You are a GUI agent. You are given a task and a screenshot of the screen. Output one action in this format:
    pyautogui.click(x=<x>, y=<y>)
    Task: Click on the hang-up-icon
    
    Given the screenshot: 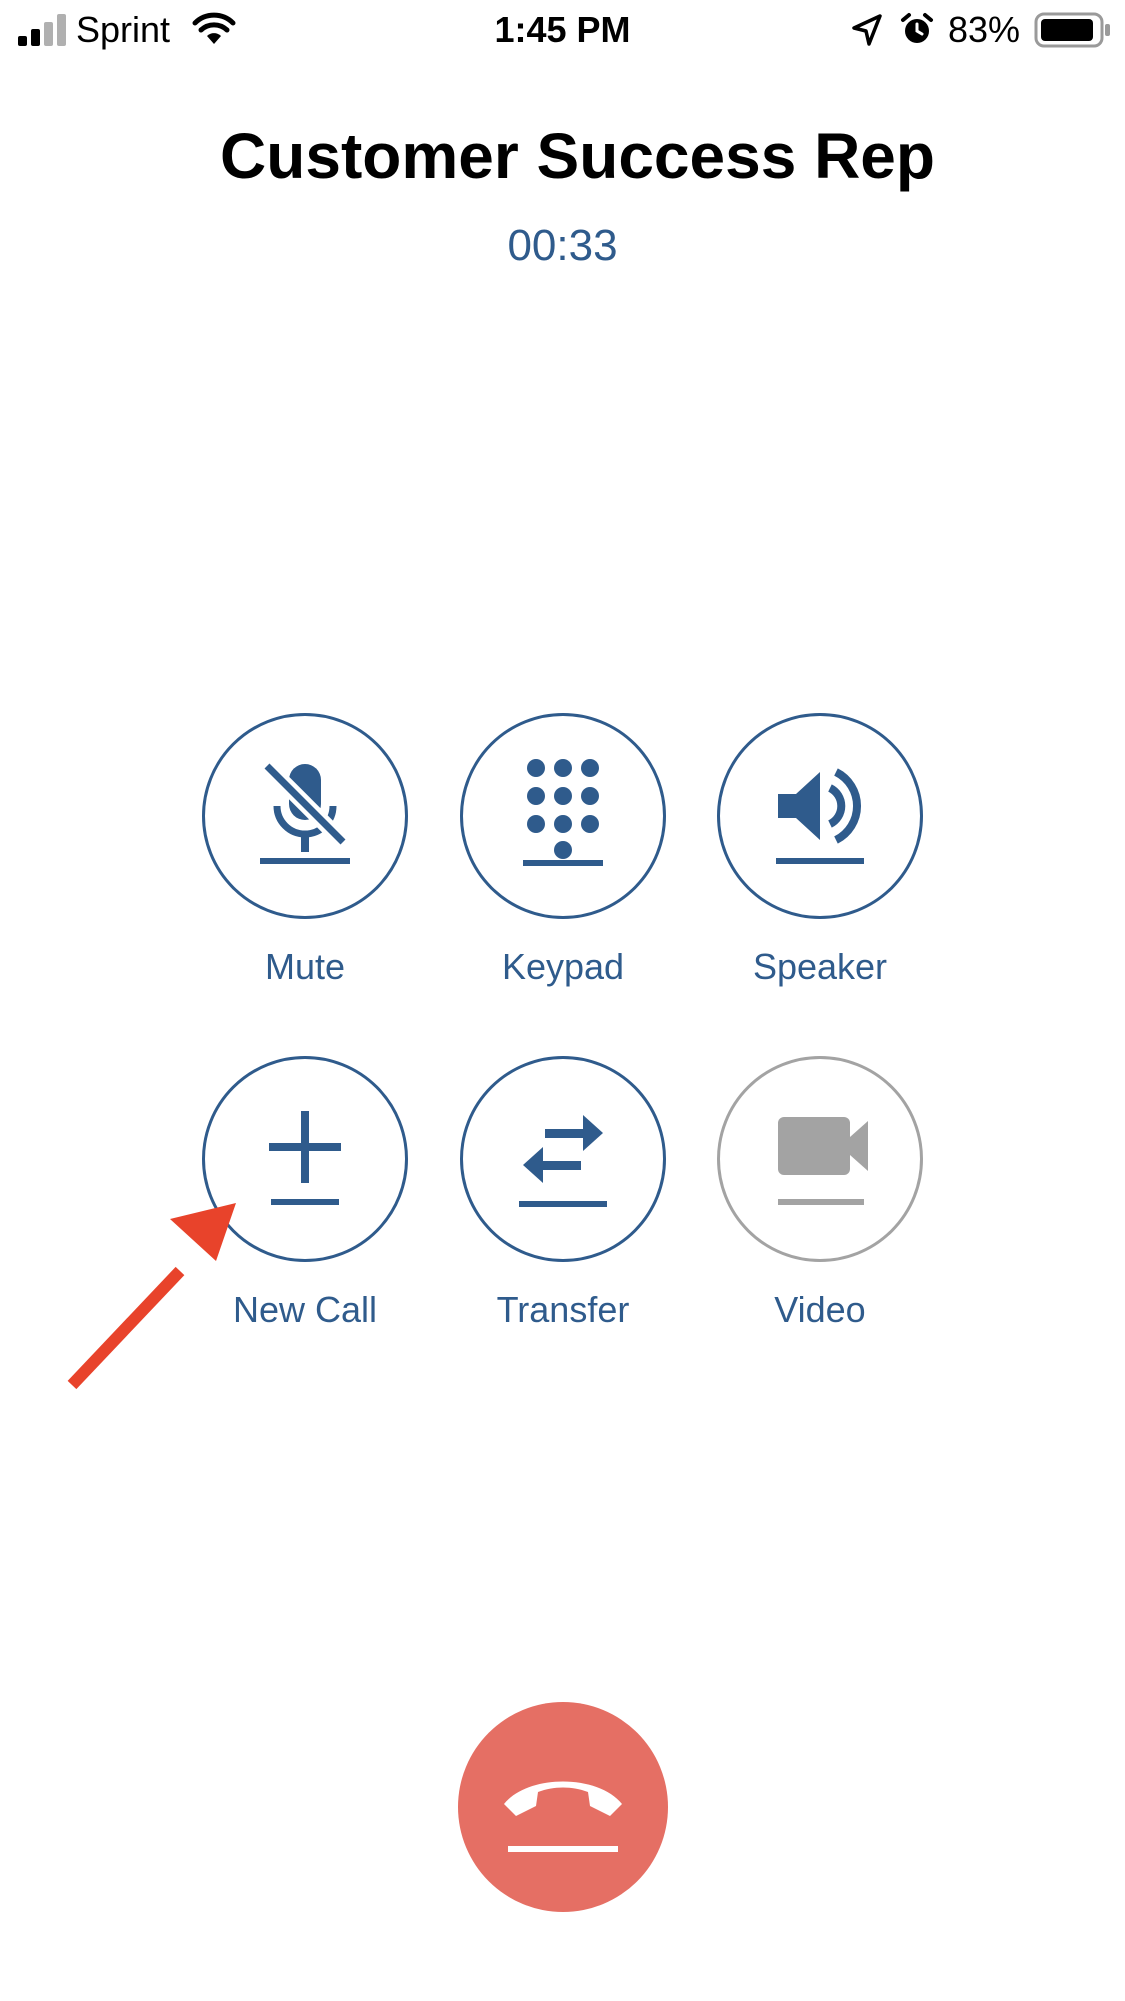 What is the action you would take?
    pyautogui.click(x=563, y=1816)
    